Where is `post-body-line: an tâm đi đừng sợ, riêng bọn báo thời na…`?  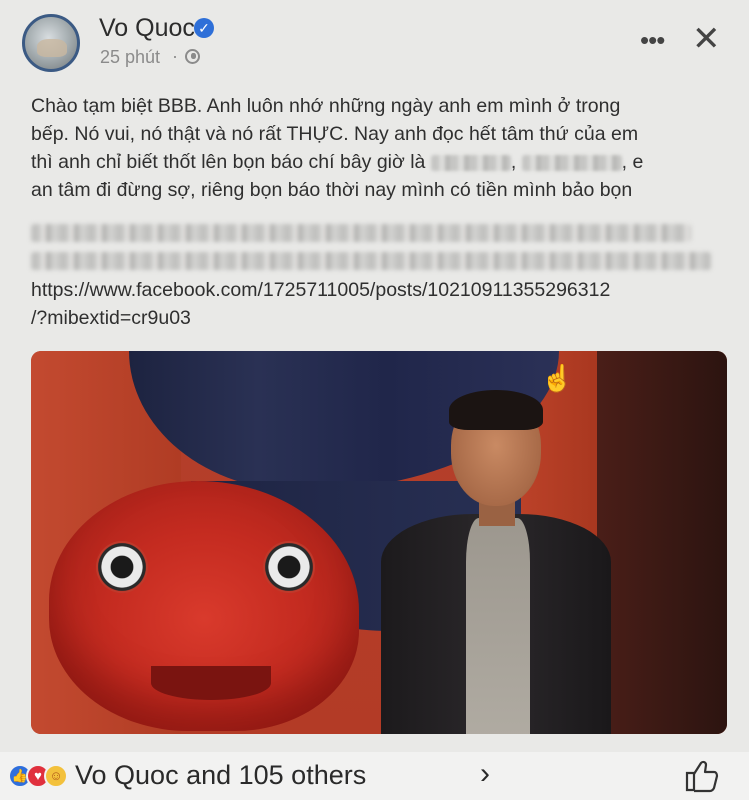 post-body-line: an tâm đi đừng sợ, riêng bọn báo thời na… is located at coordinates (332, 190).